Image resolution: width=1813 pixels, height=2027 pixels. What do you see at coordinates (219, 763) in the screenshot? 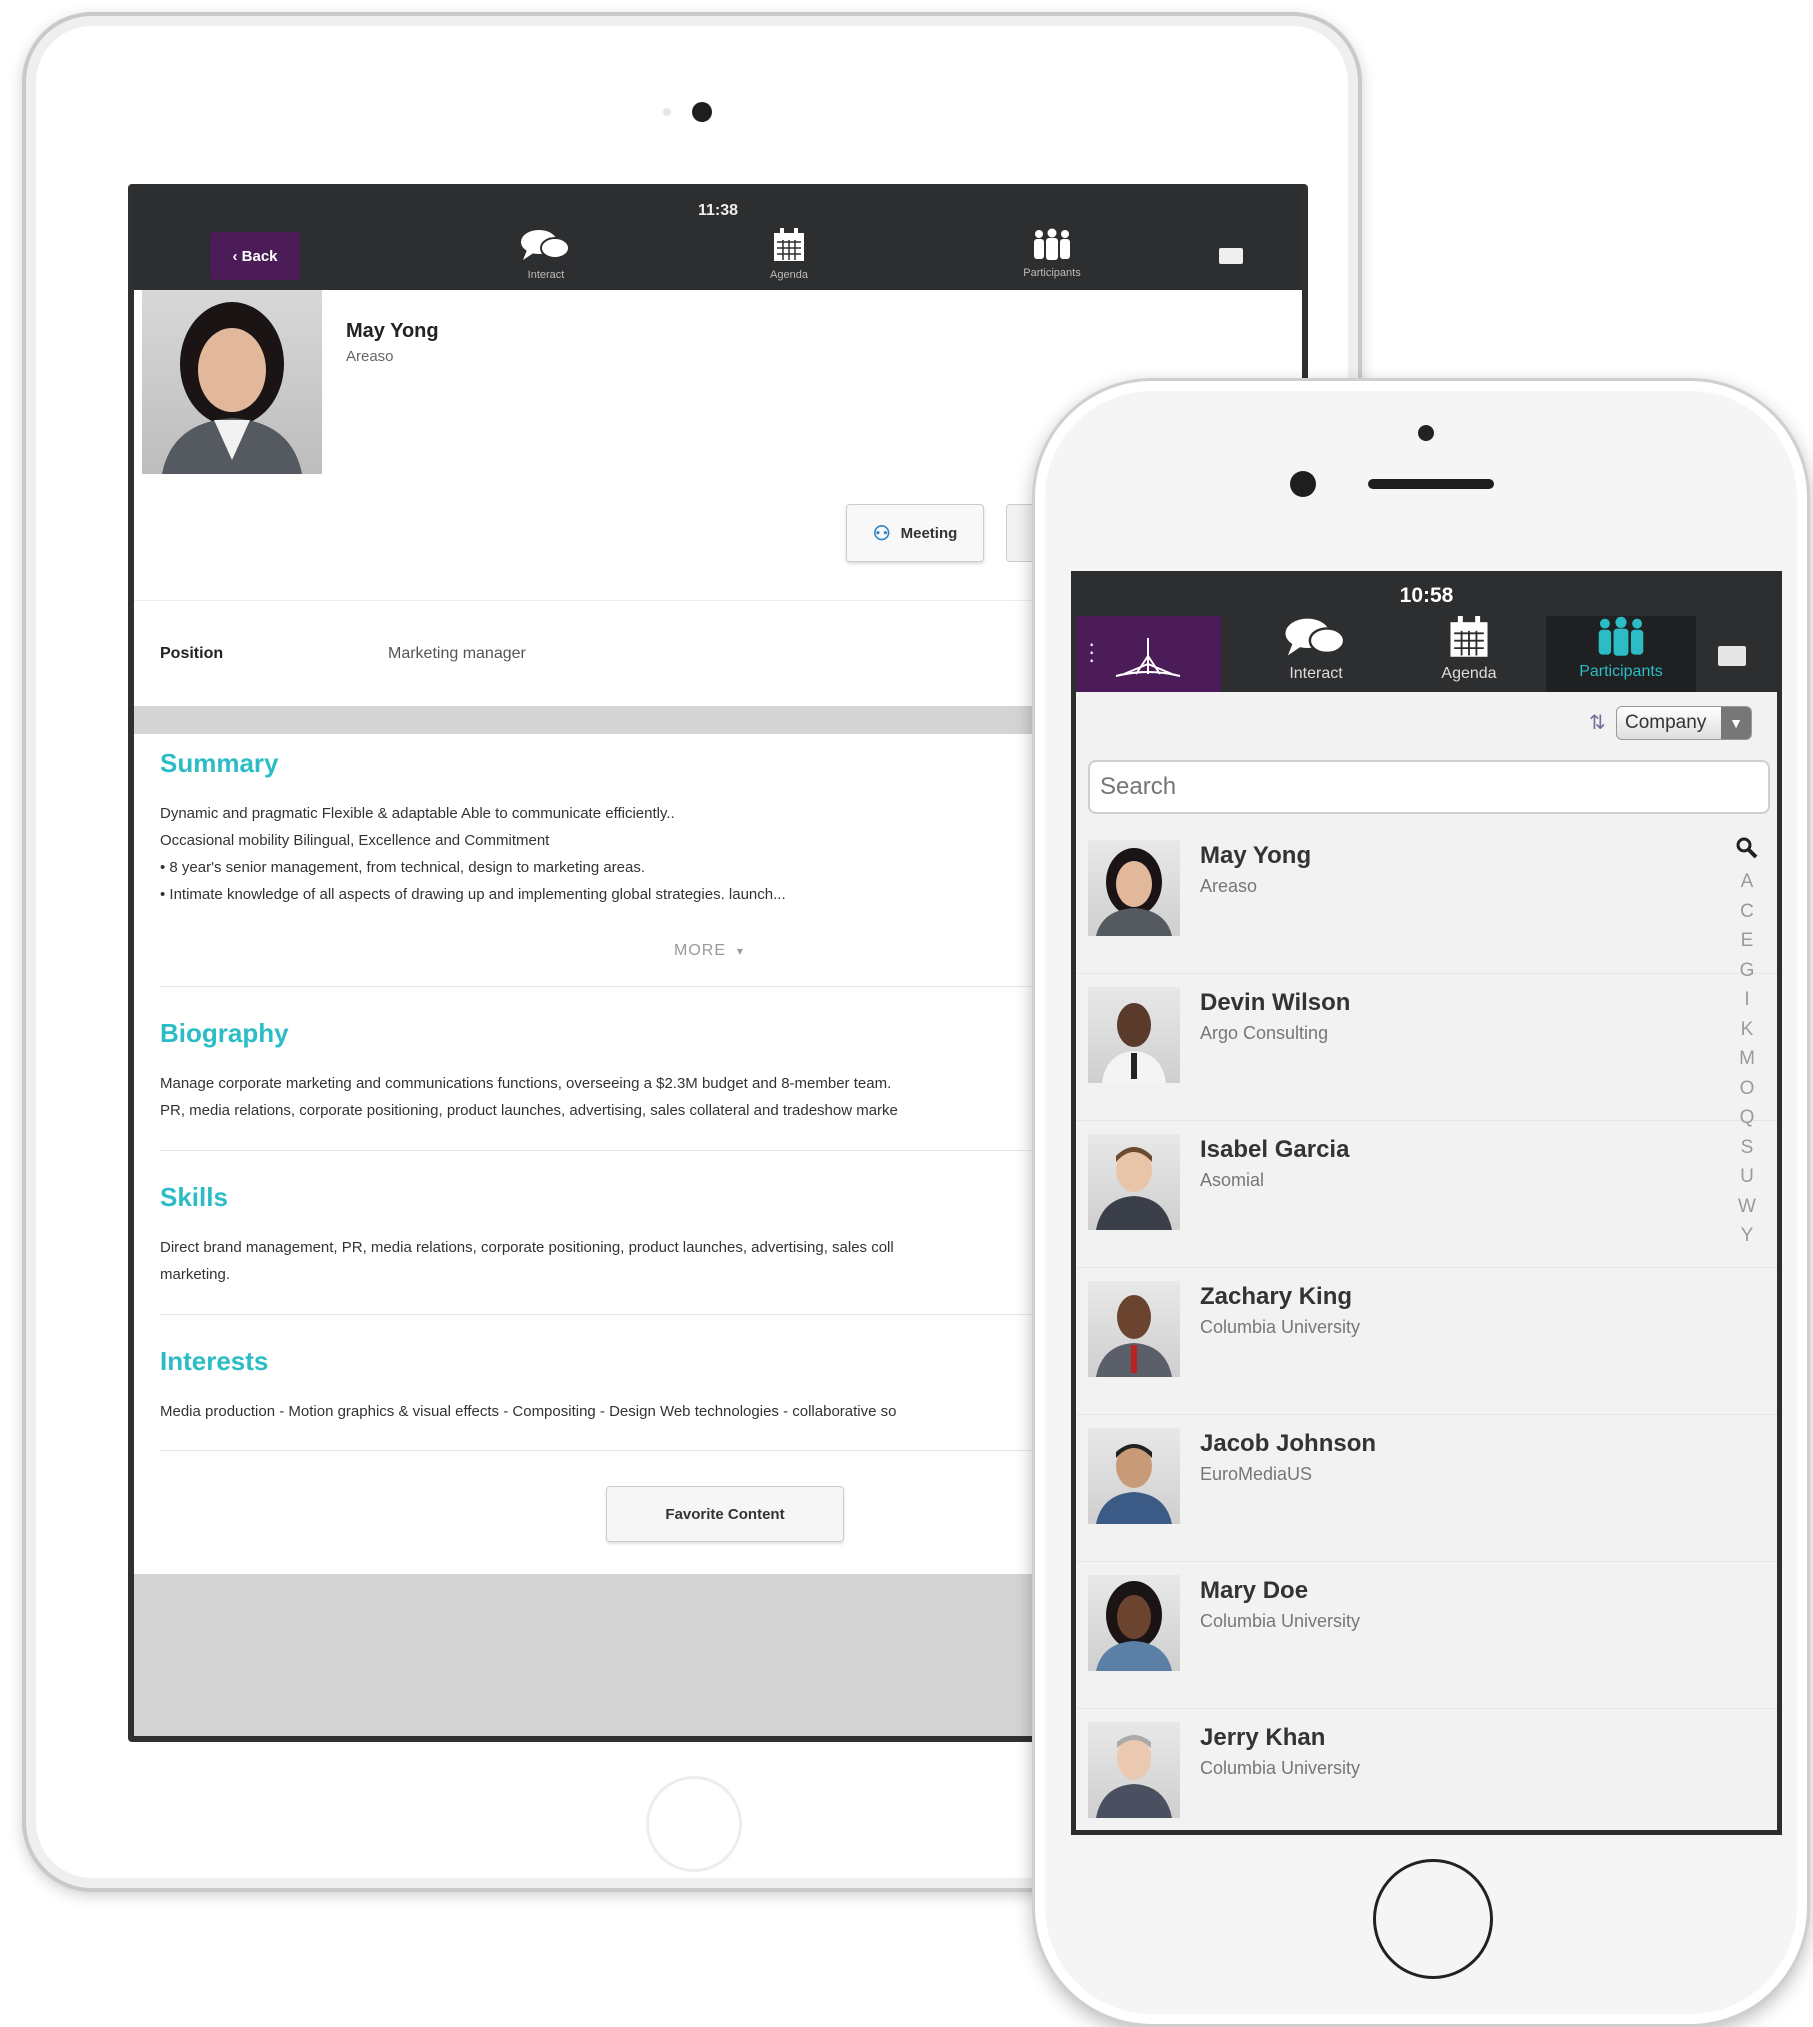
I see `summary-title: Summary` at bounding box center [219, 763].